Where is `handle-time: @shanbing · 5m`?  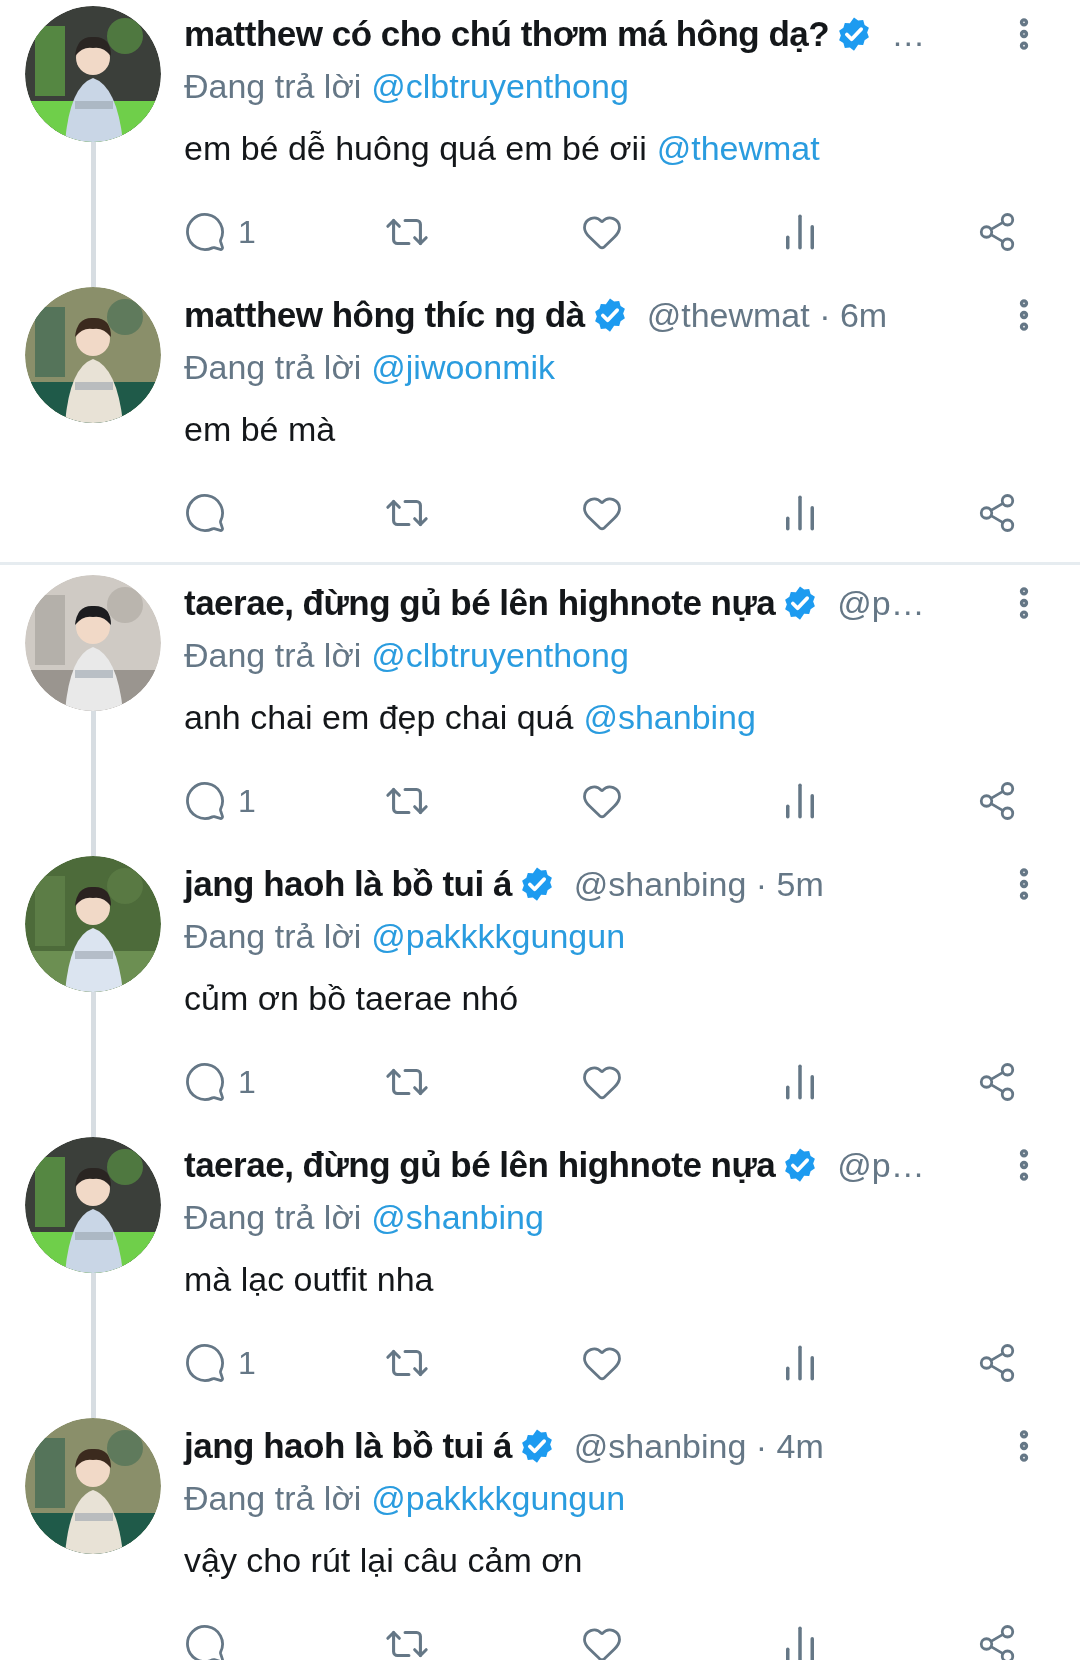 handle-time: @shanbing · 5m is located at coordinates (698, 884).